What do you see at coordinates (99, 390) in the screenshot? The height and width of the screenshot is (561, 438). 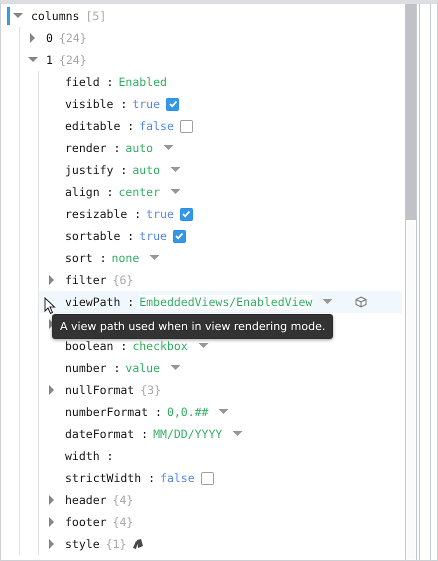 I see `property-key: nullFormat` at bounding box center [99, 390].